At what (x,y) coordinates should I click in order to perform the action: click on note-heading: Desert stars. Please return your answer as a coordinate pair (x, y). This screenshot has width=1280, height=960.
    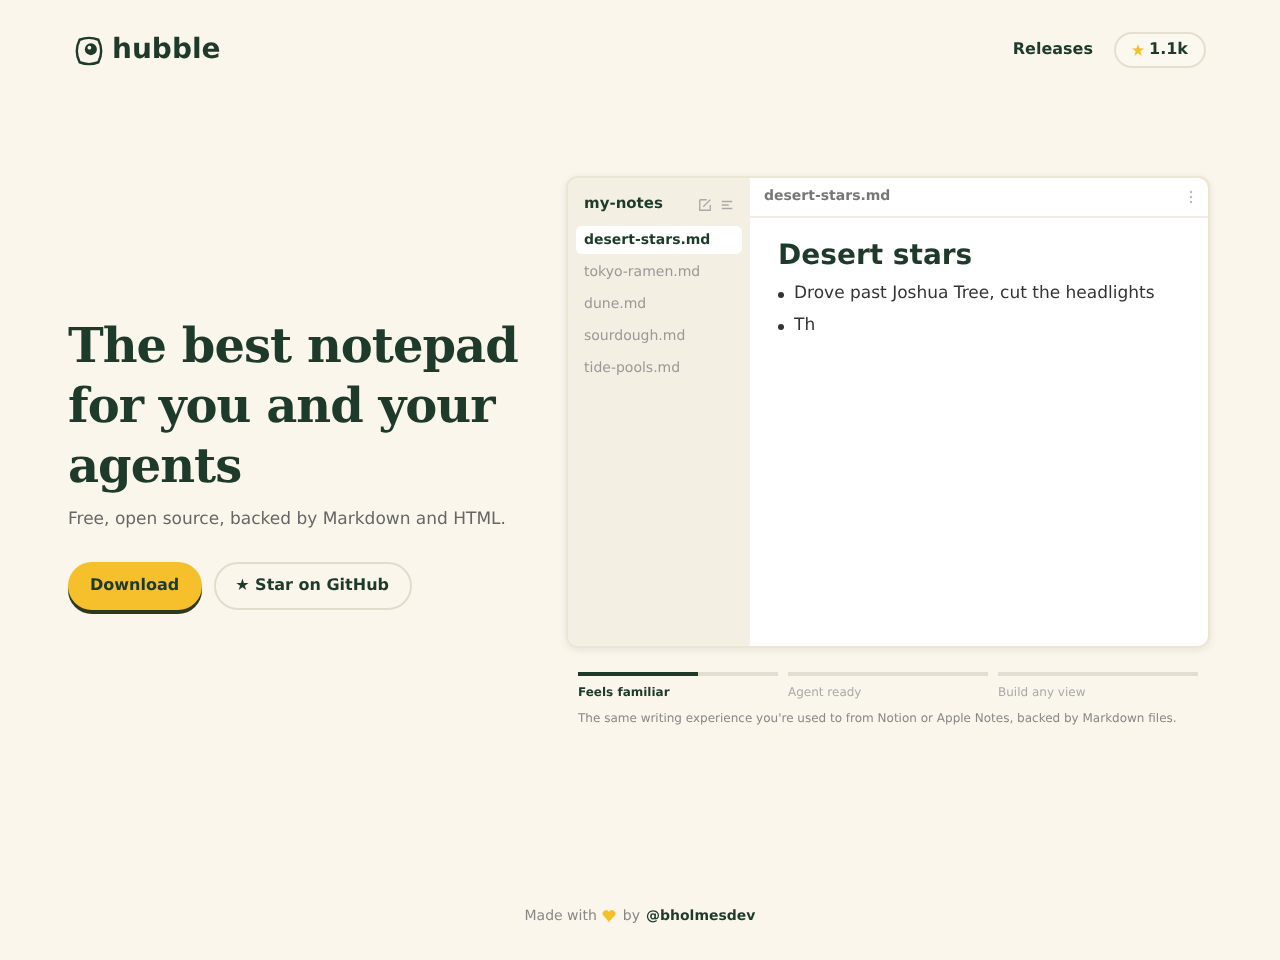
    Looking at the image, I should click on (876, 257).